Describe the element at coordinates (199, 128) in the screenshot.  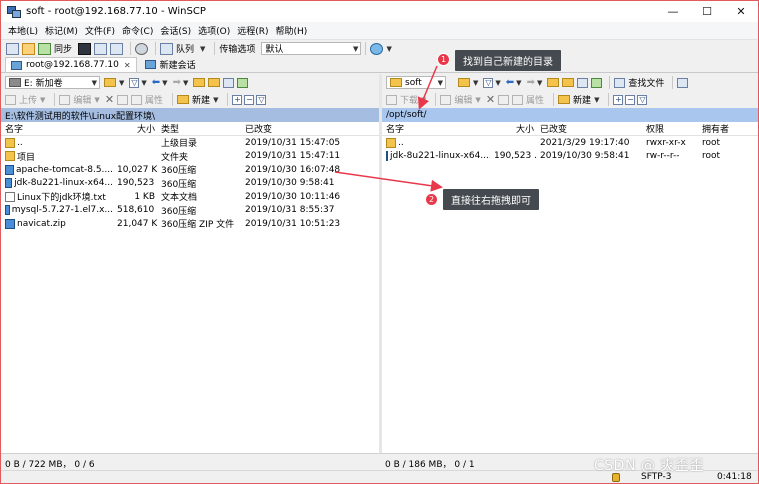
I see `col-type: 类型` at that location.